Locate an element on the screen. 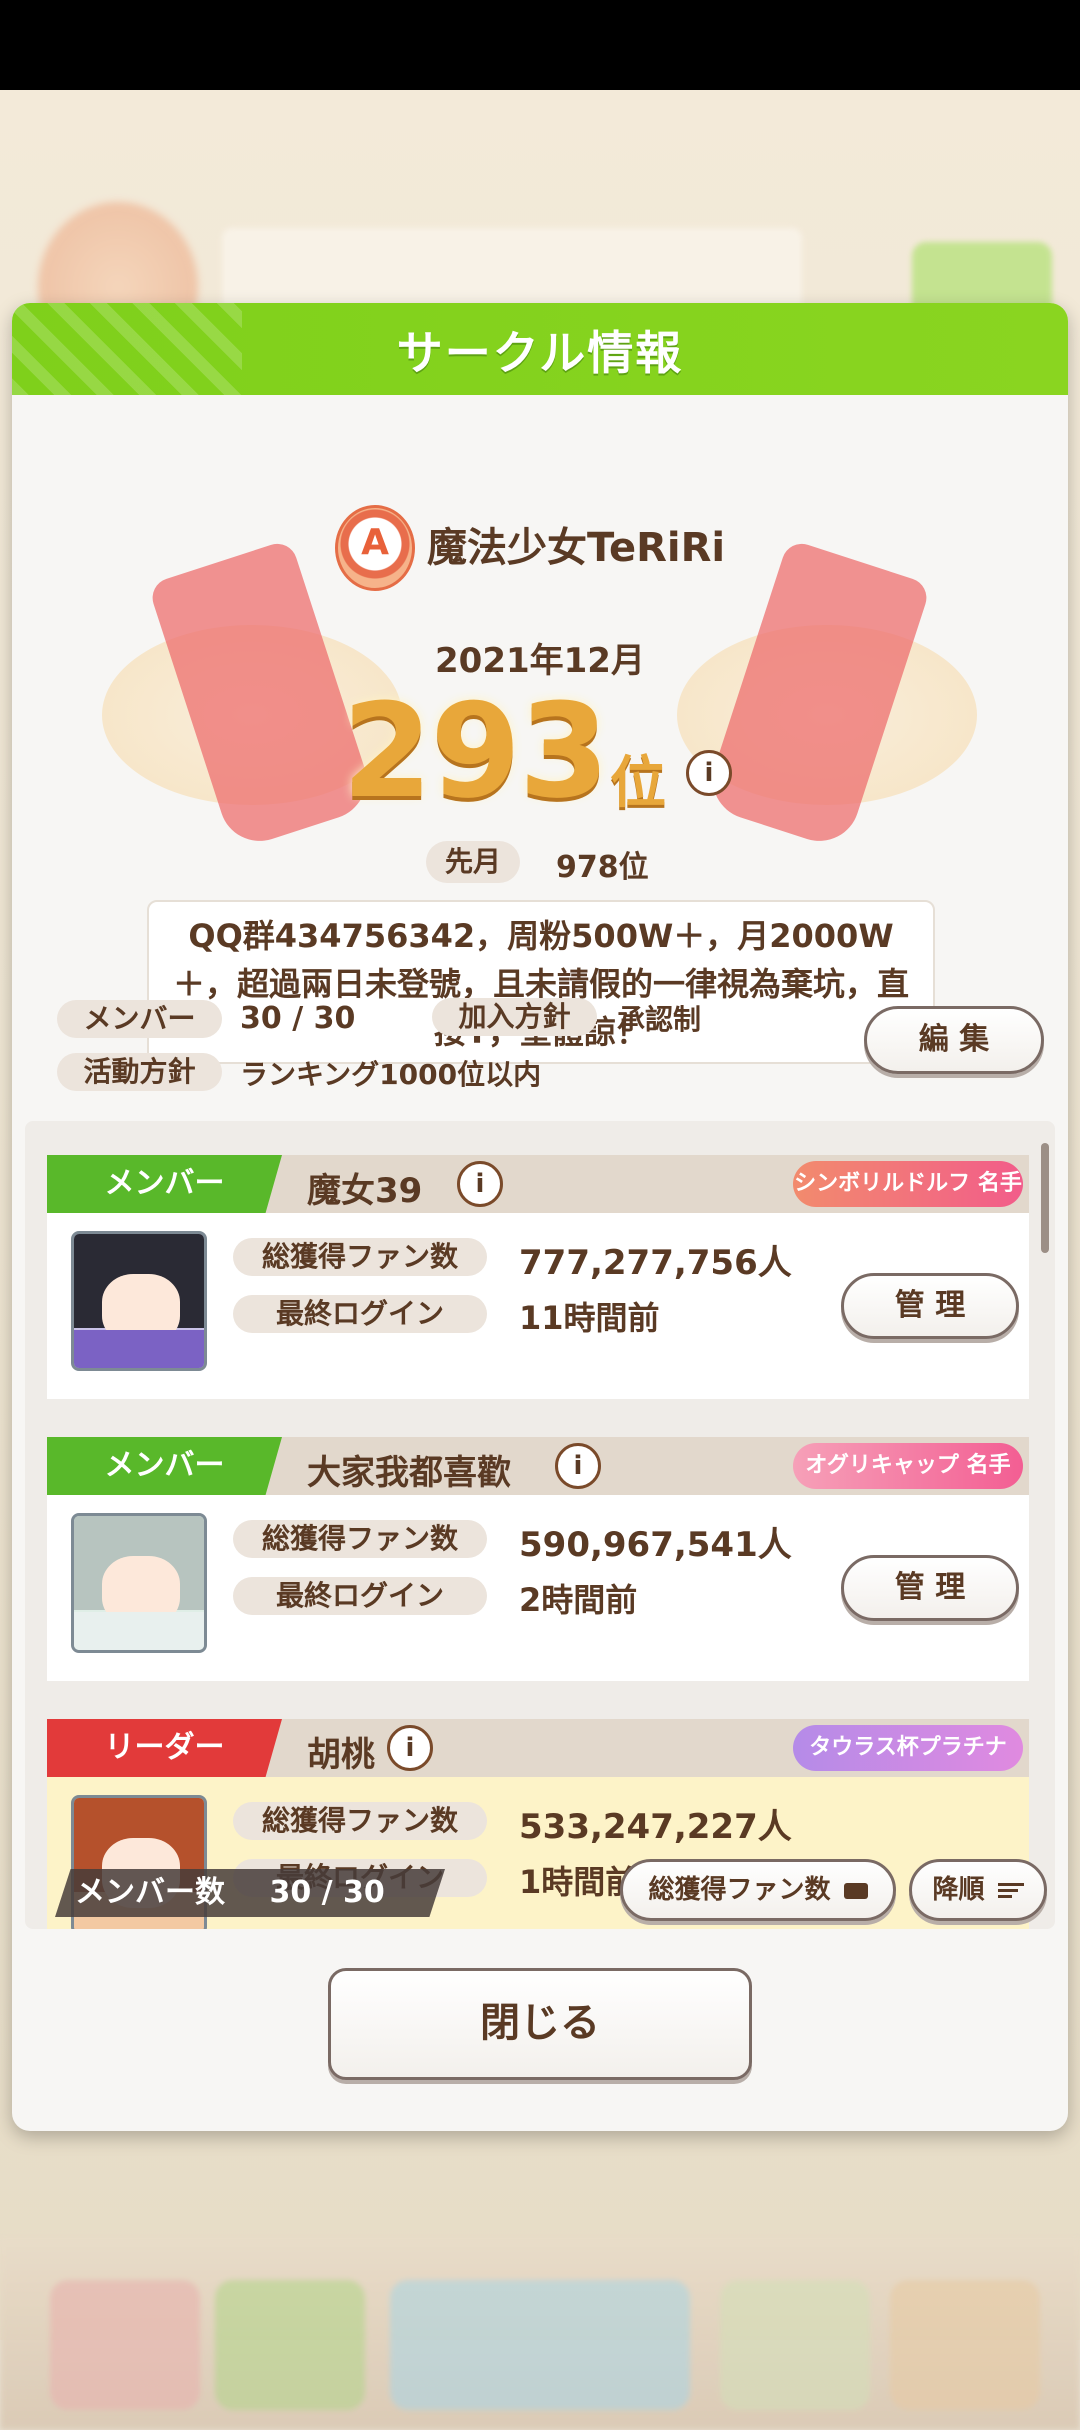 The height and width of the screenshot is (2430, 1080). close-button: 閉じる is located at coordinates (540, 2024).